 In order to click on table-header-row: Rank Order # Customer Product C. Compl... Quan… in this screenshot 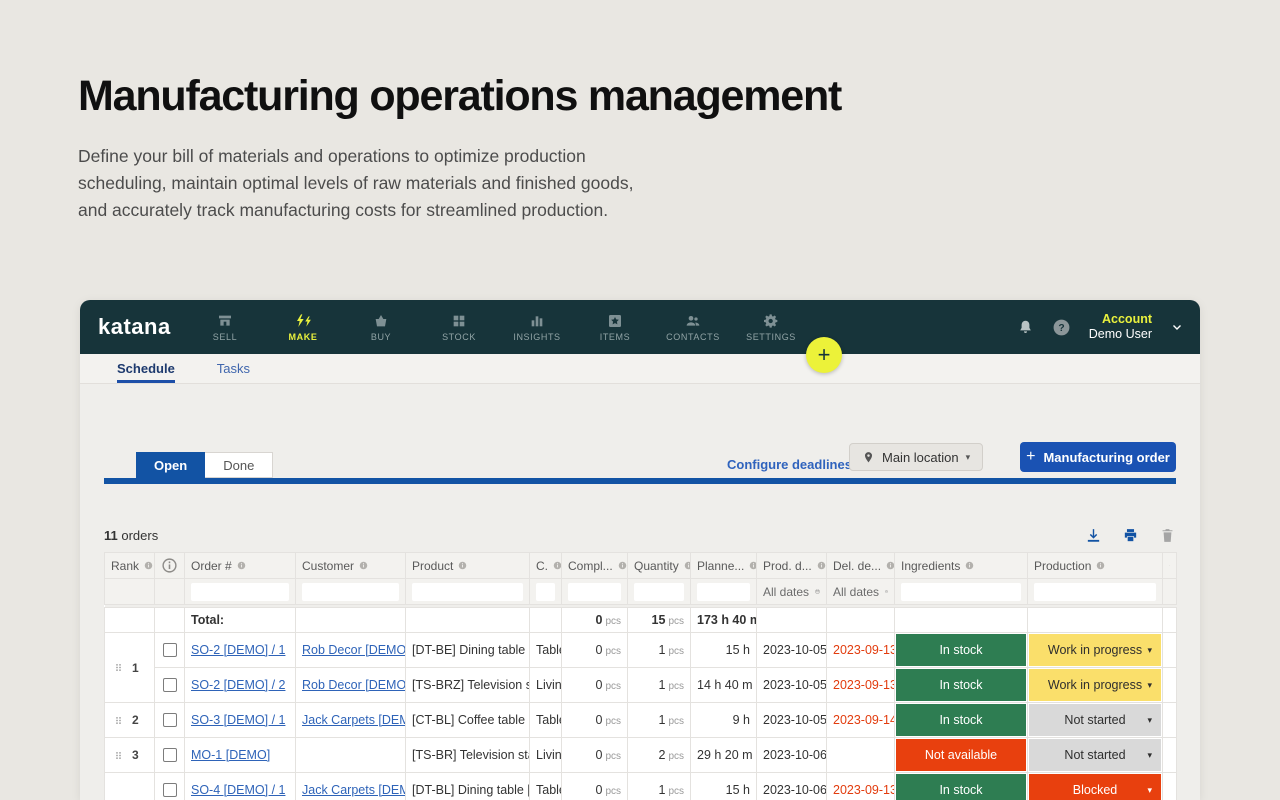, I will do `click(640, 565)`.